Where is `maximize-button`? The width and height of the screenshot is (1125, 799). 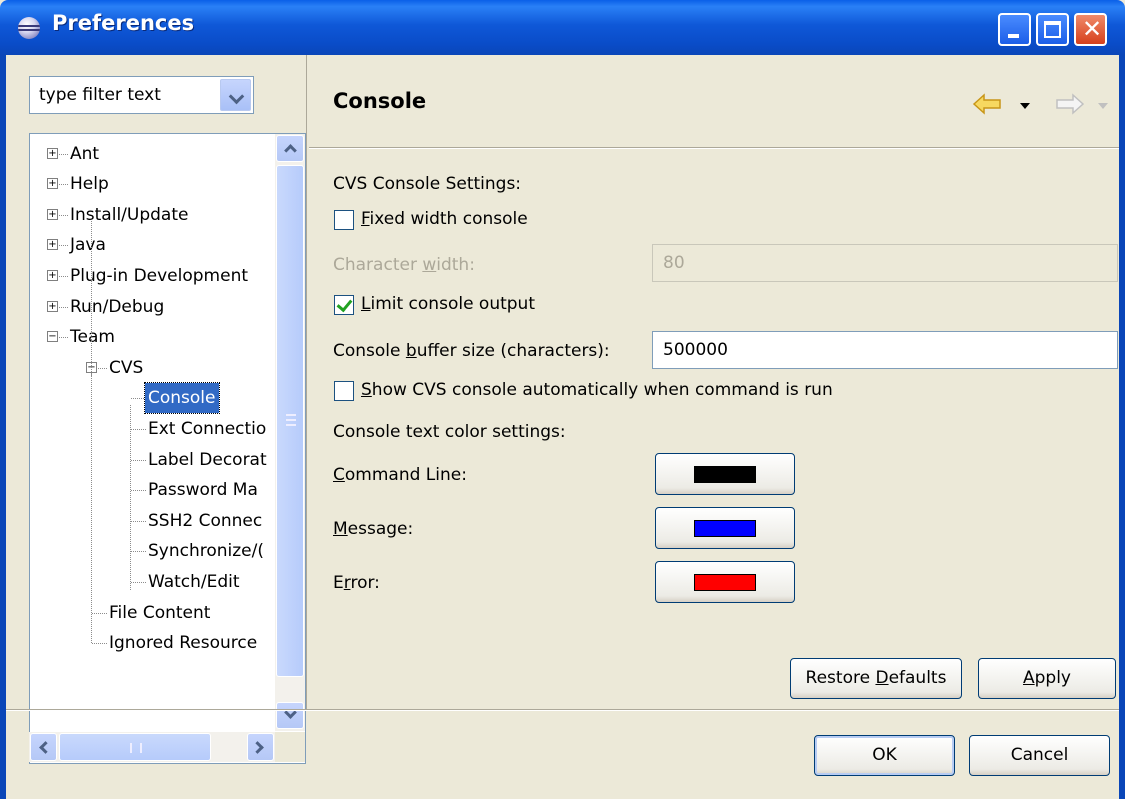
maximize-button is located at coordinates (1052, 29).